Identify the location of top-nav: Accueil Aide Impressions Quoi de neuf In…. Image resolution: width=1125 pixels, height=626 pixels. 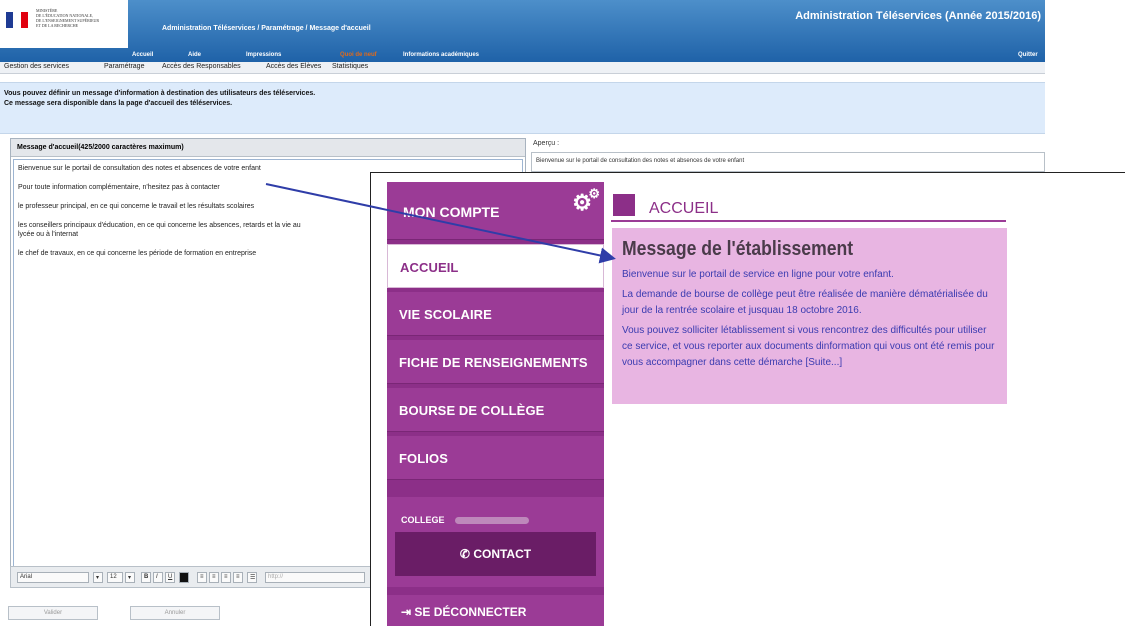
(522, 57).